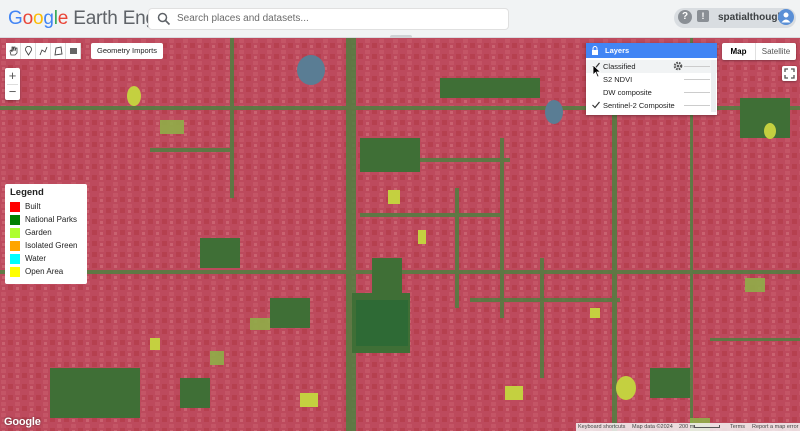 This screenshot has width=800, height=431. I want to click on layer-label: S2 NDVI, so click(618, 79).